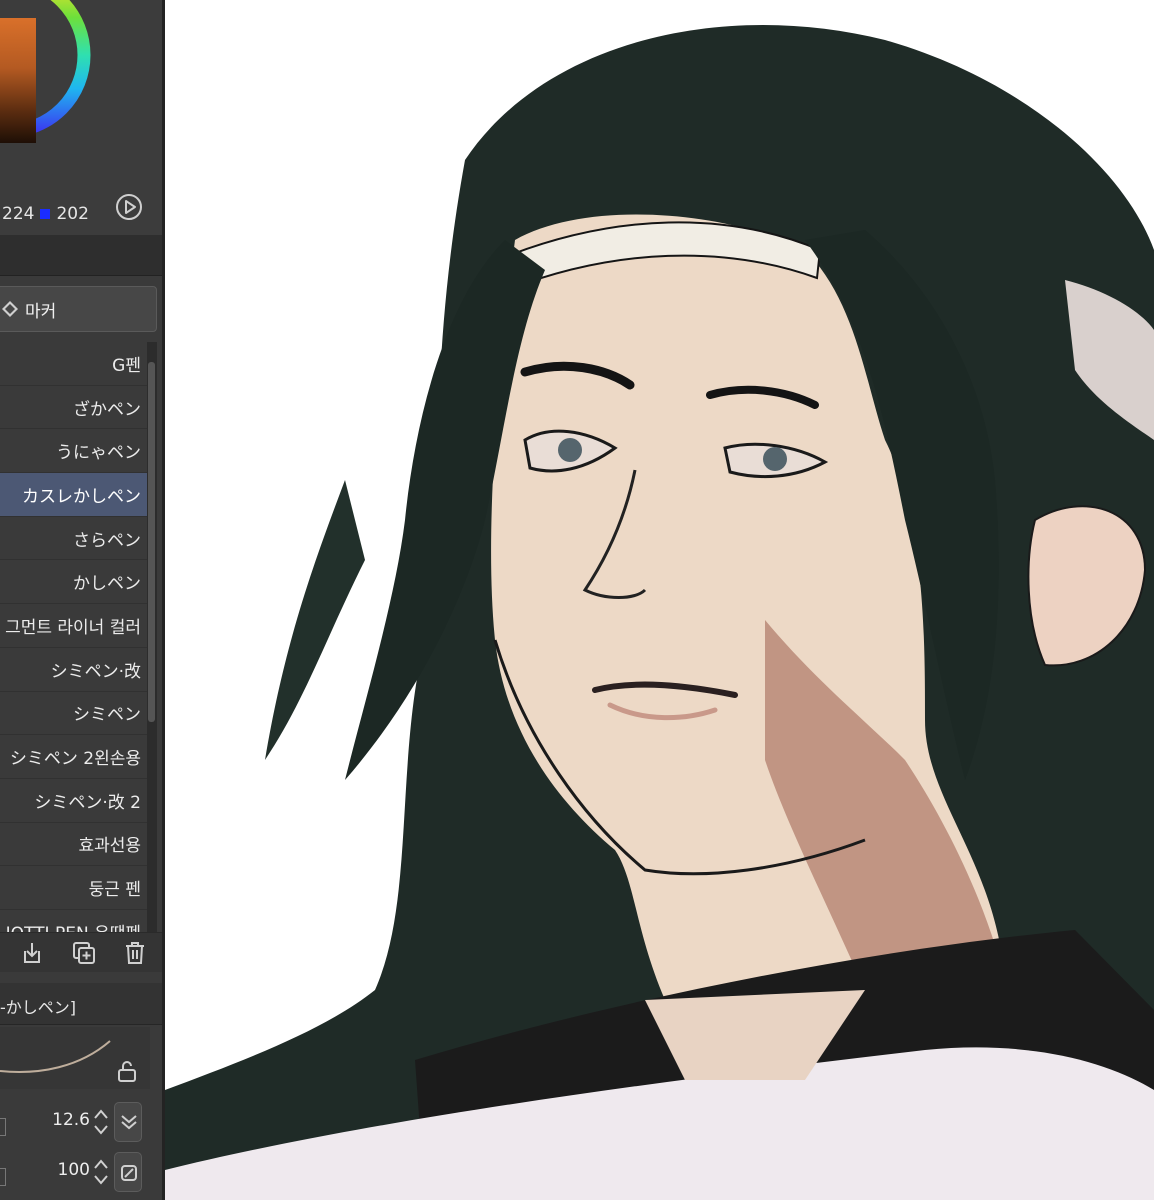 This screenshot has width=1154, height=1200. I want to click on play-circle-icon, so click(129, 207).